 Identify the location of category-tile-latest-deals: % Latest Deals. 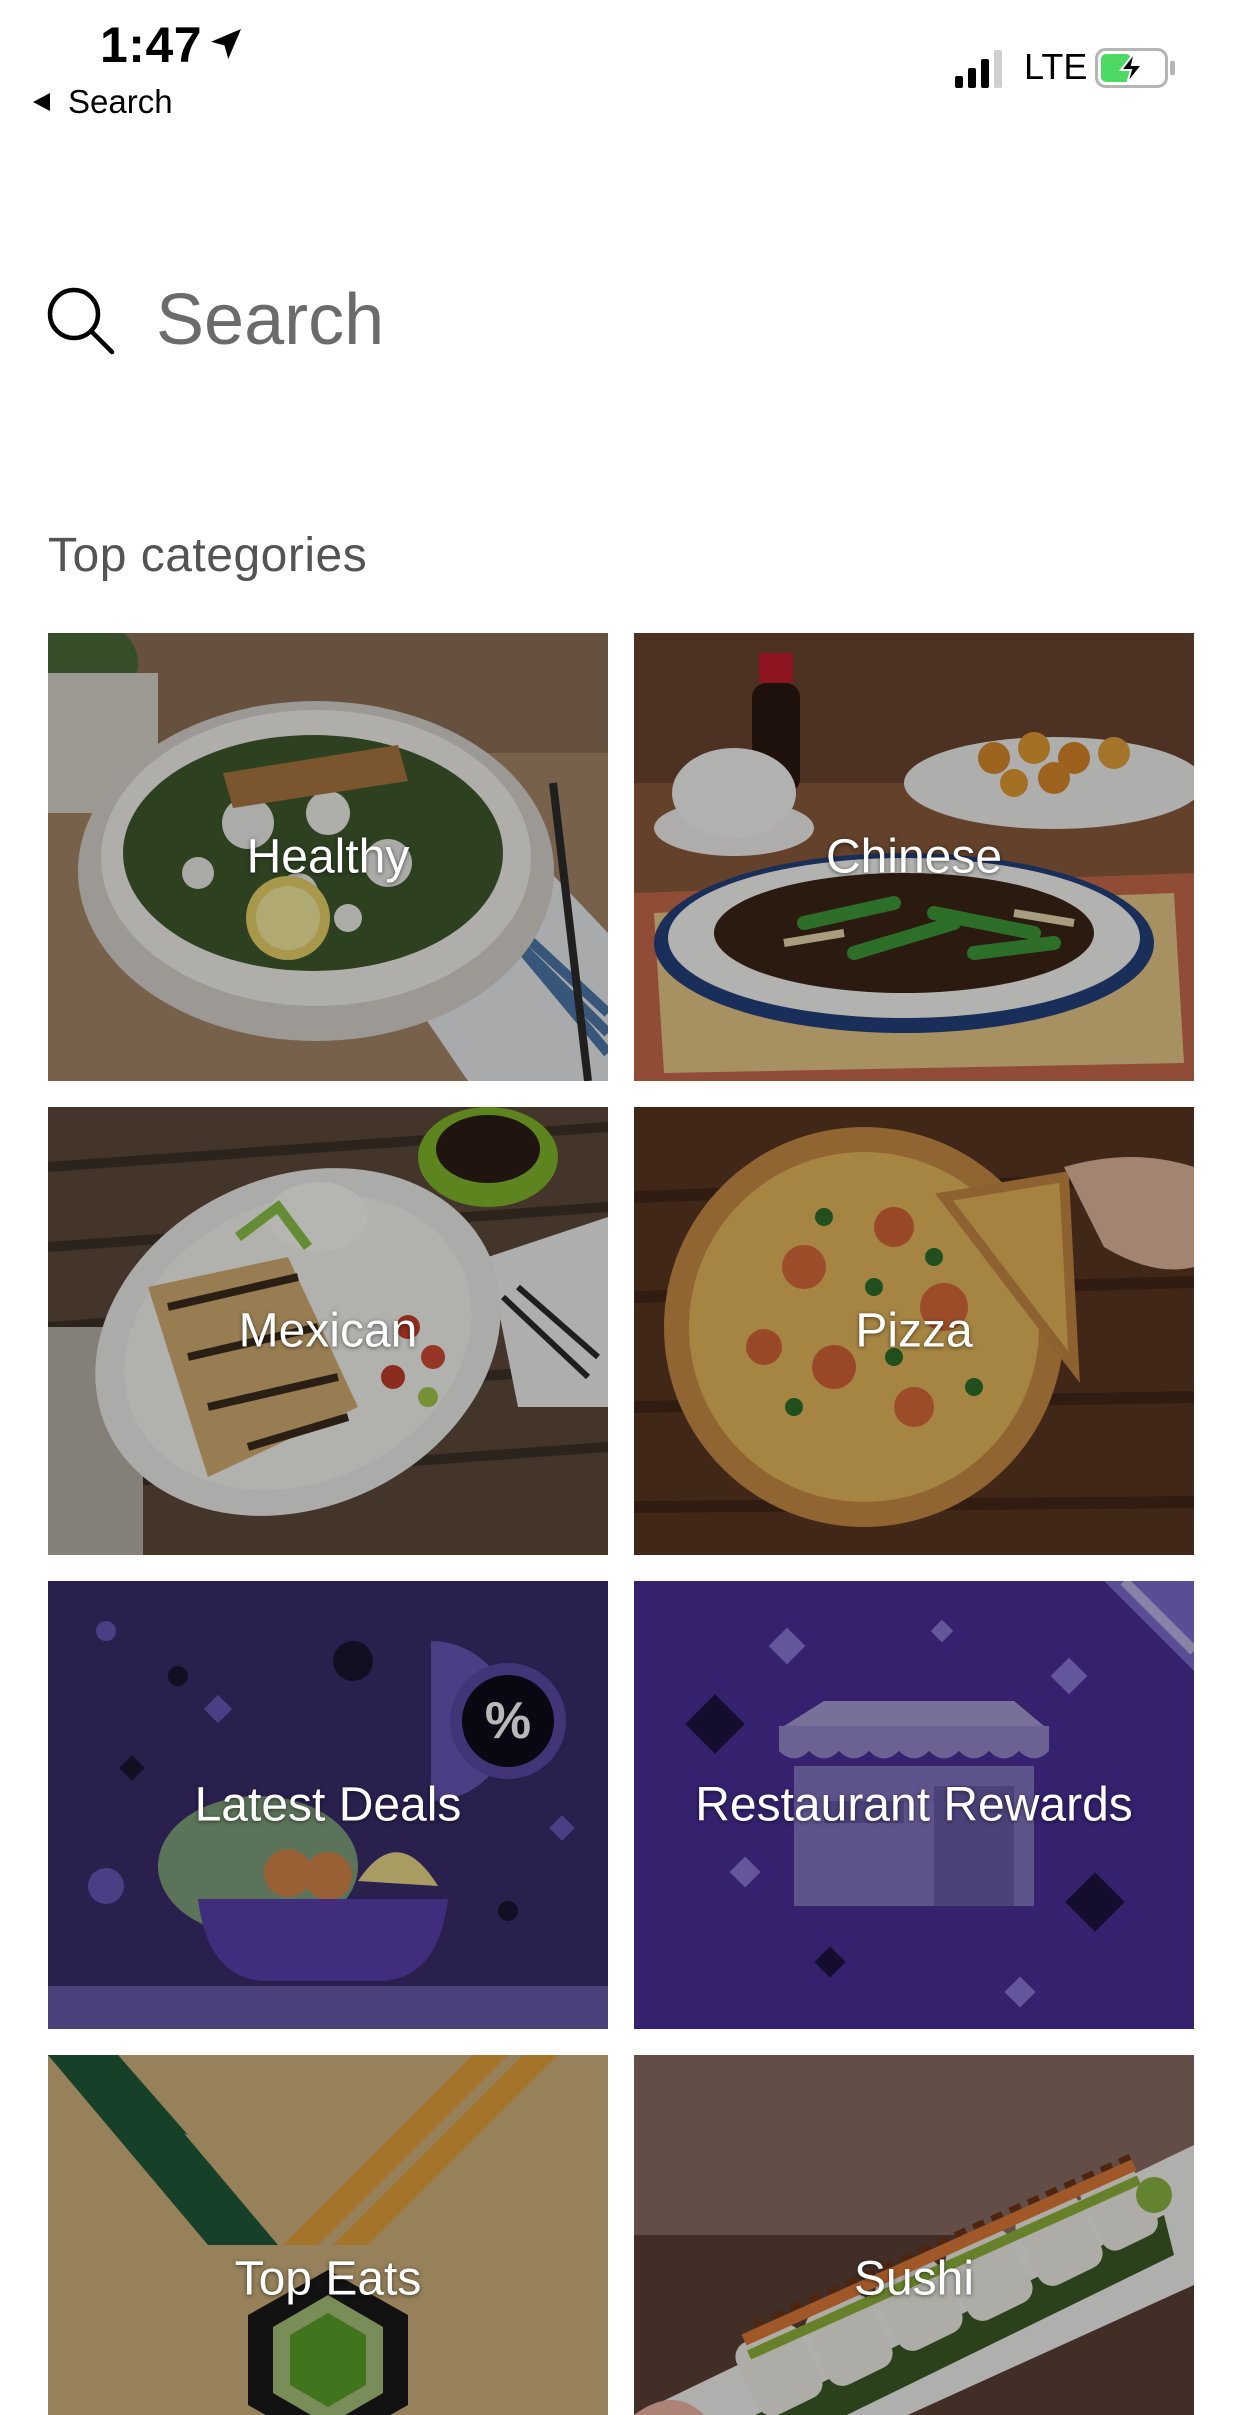
(328, 1805).